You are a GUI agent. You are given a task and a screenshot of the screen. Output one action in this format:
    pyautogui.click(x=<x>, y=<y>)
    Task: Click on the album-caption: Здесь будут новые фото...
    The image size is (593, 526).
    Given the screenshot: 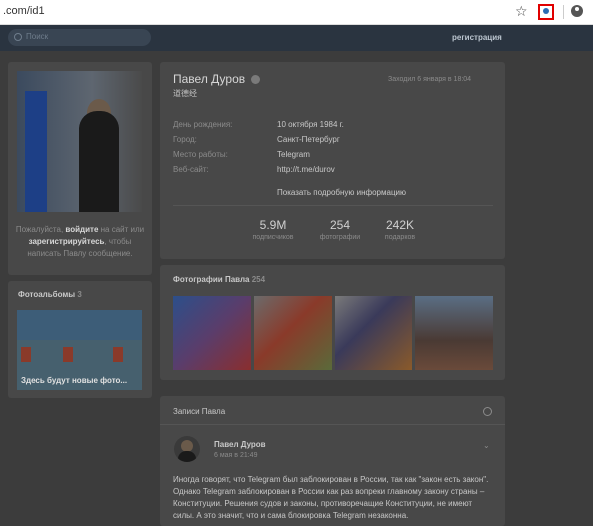 What is the action you would take?
    pyautogui.click(x=74, y=380)
    